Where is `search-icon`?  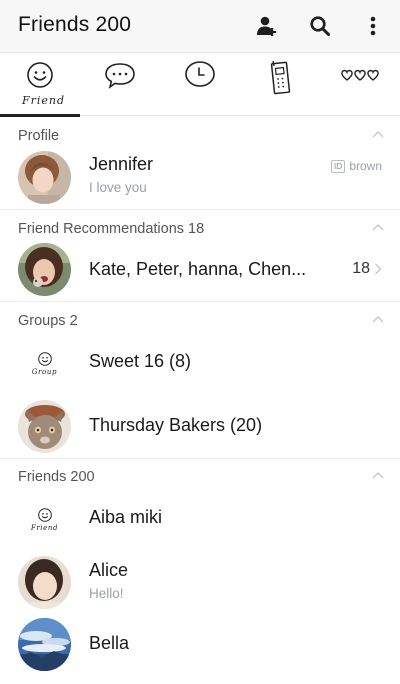
search-icon is located at coordinates (320, 26).